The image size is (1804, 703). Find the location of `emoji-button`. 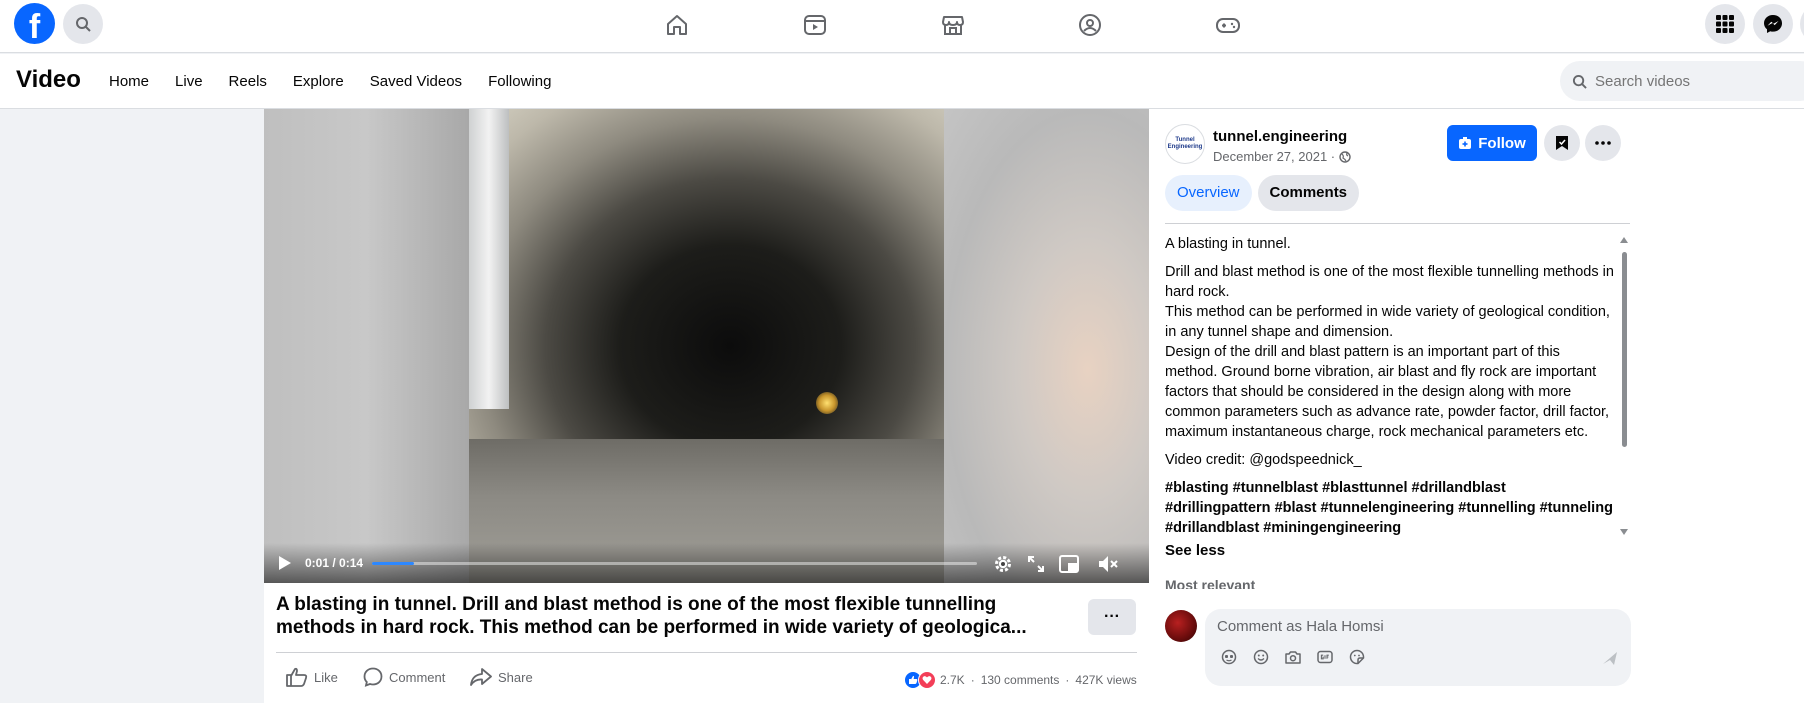

emoji-button is located at coordinates (1261, 657).